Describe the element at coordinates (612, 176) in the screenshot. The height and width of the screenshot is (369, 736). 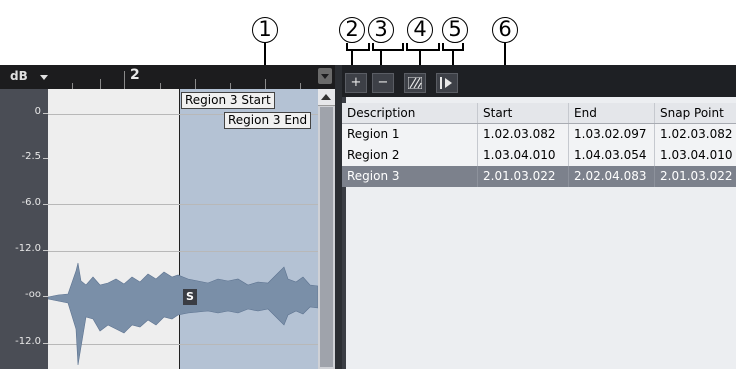
I see `region-end: 2.02.04.083` at that location.